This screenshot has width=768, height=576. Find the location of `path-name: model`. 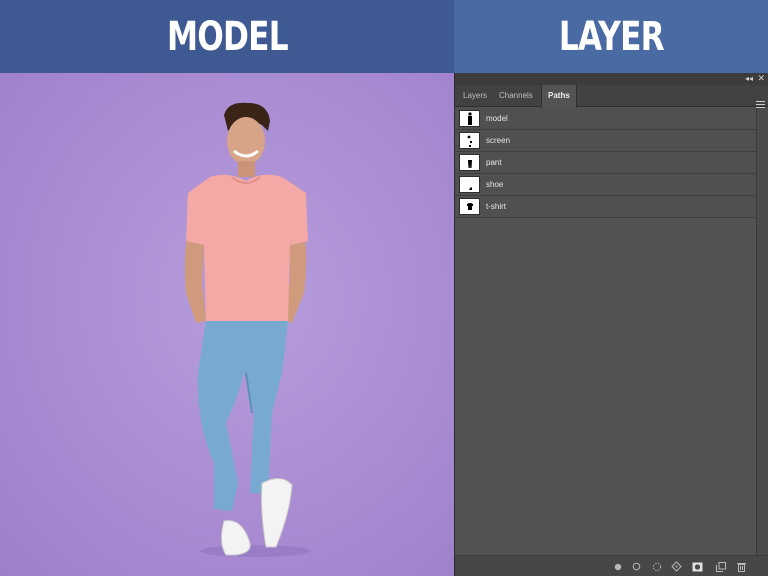

path-name: model is located at coordinates (497, 118).